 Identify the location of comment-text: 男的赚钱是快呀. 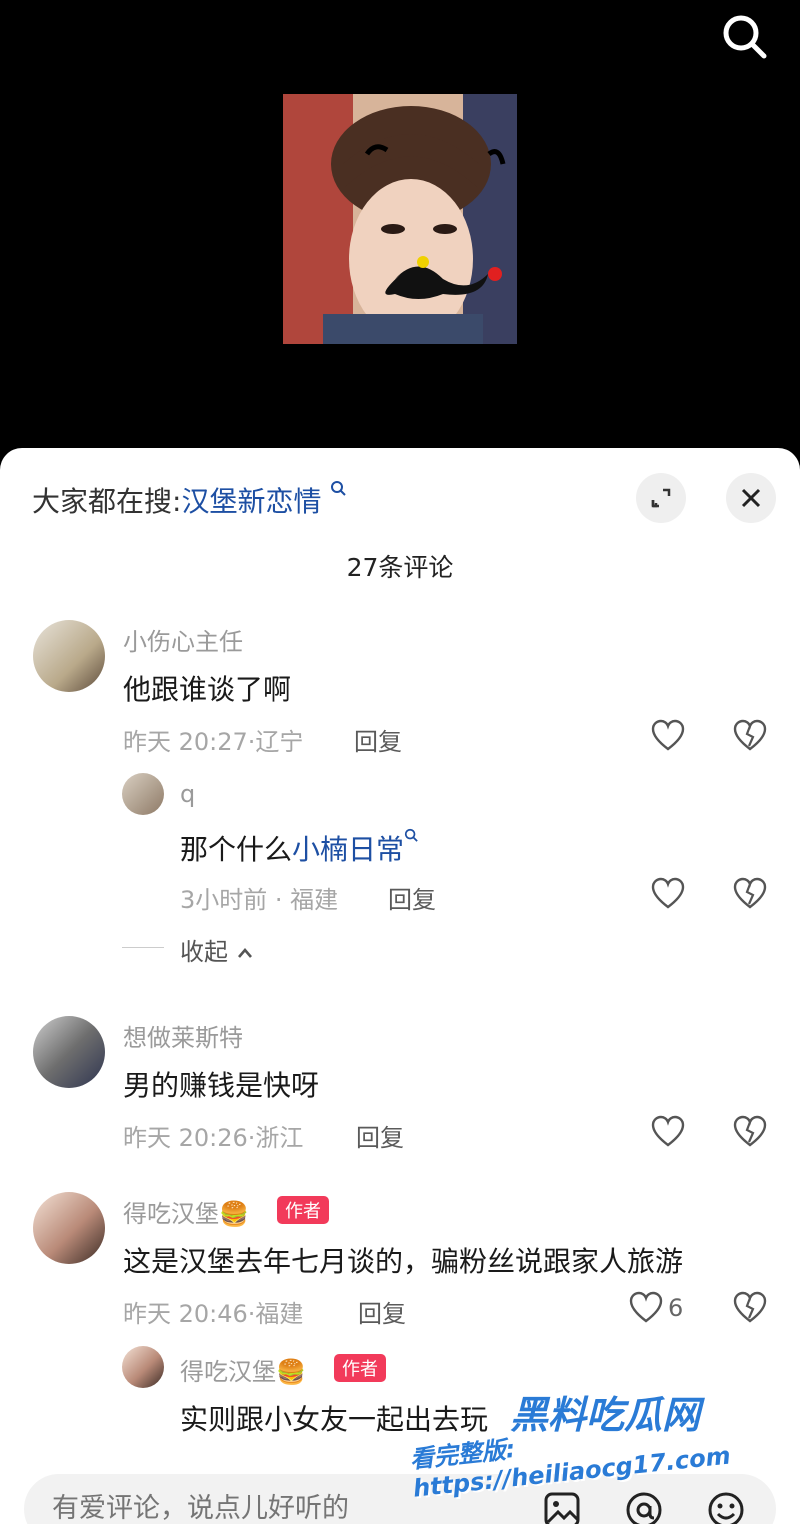
(221, 1085).